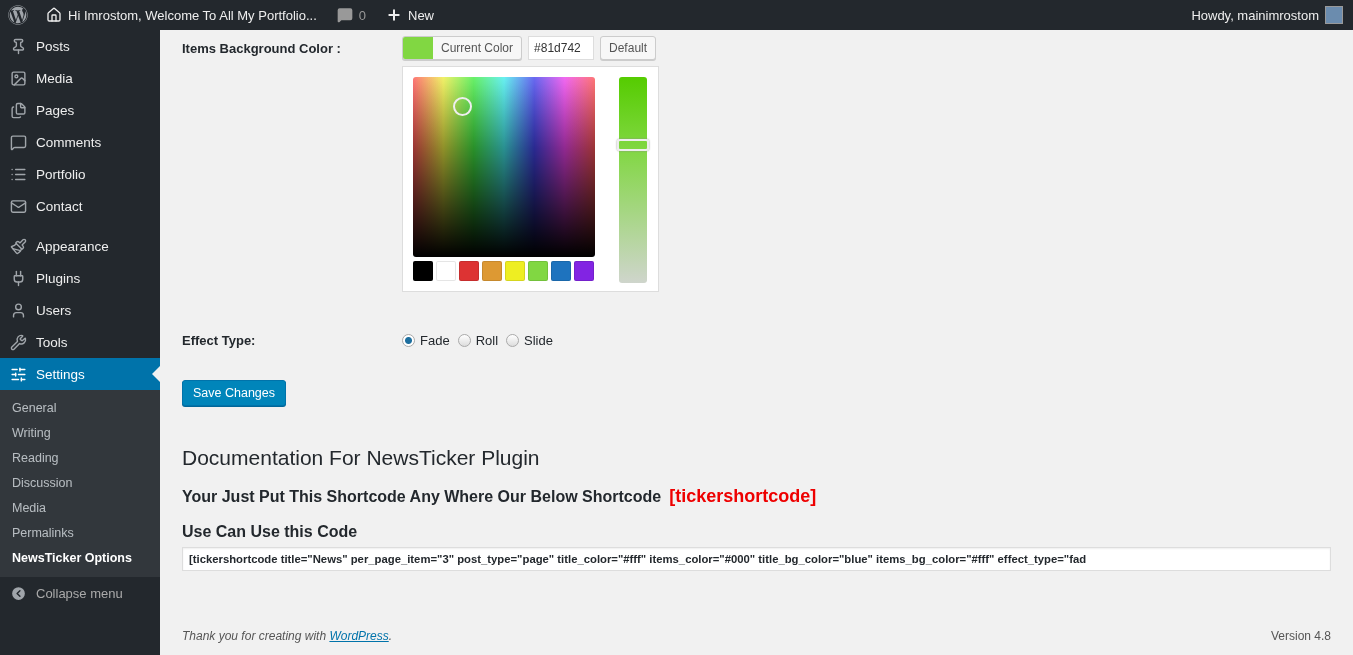 Image resolution: width=1353 pixels, height=655 pixels. Describe the element at coordinates (18, 78) in the screenshot. I see `image-icon` at that location.